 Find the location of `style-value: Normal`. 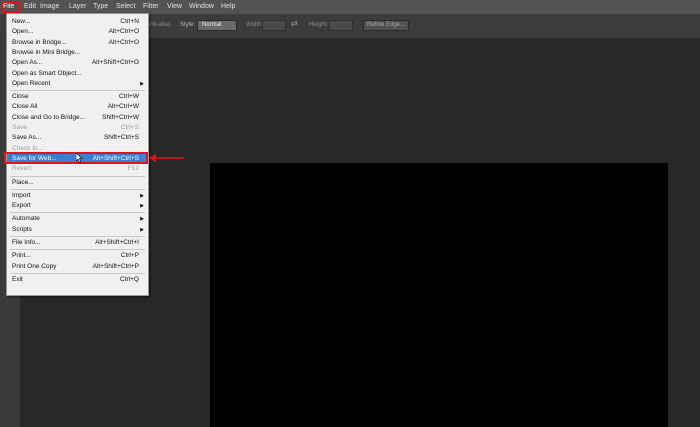

style-value: Normal is located at coordinates (212, 25).